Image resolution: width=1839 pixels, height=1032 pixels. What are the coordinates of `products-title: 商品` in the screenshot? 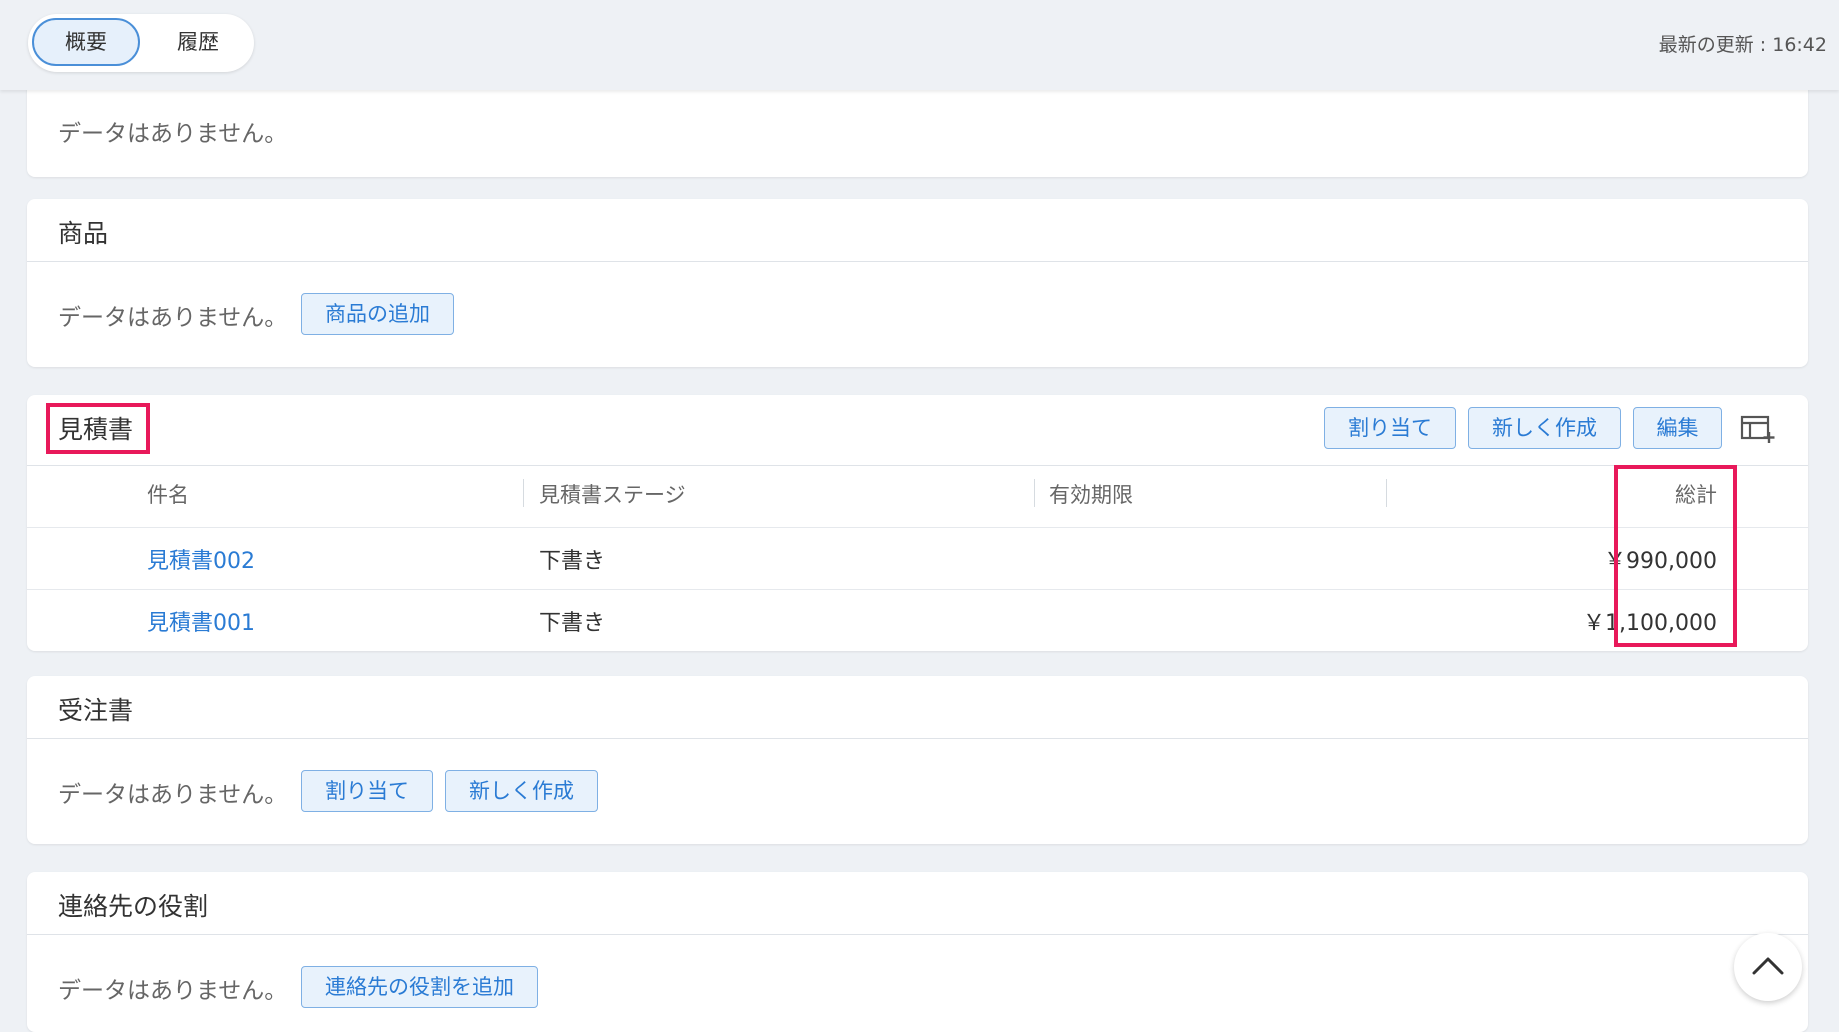 It's located at (83, 233).